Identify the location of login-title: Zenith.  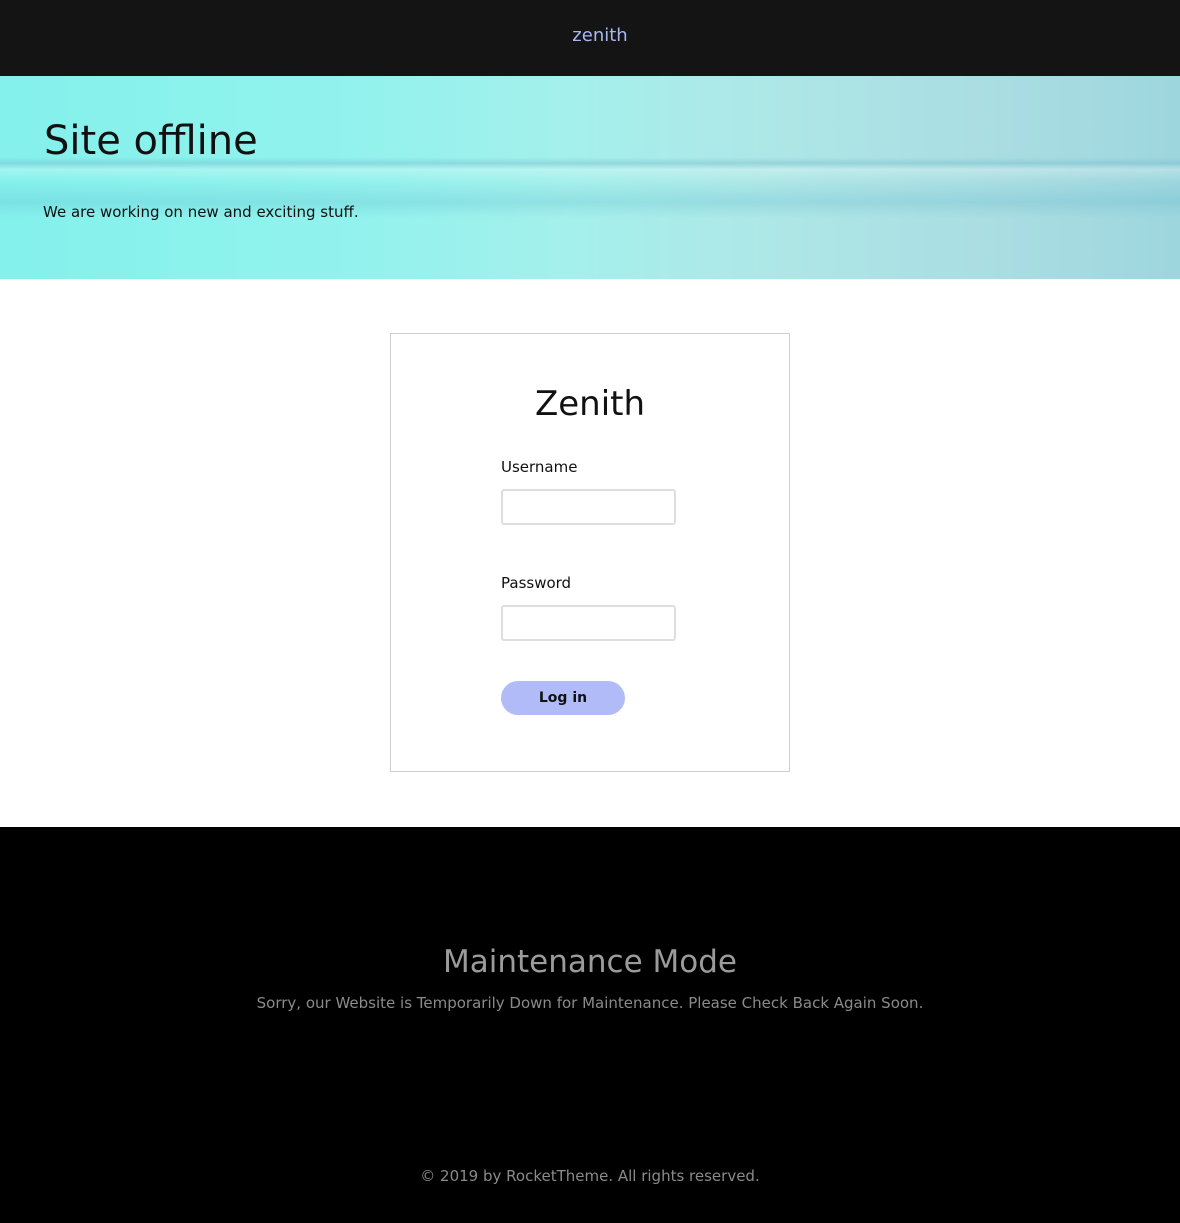
(590, 404).